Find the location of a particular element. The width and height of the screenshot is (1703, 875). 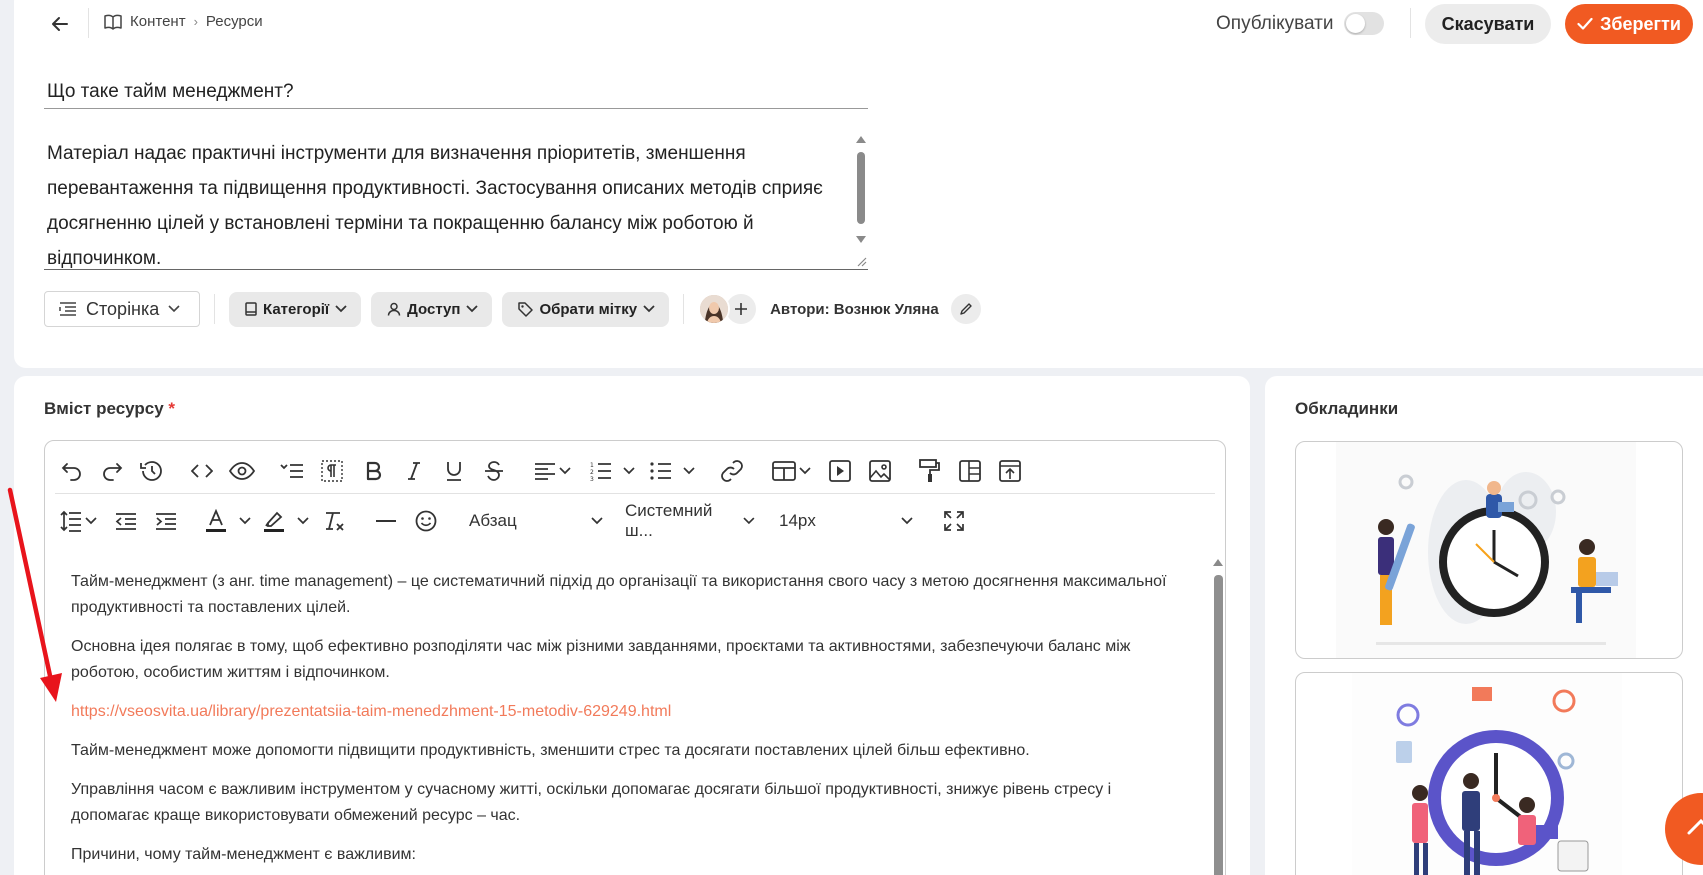

content-section-title: Вміст ресурсу * is located at coordinates (109, 409).